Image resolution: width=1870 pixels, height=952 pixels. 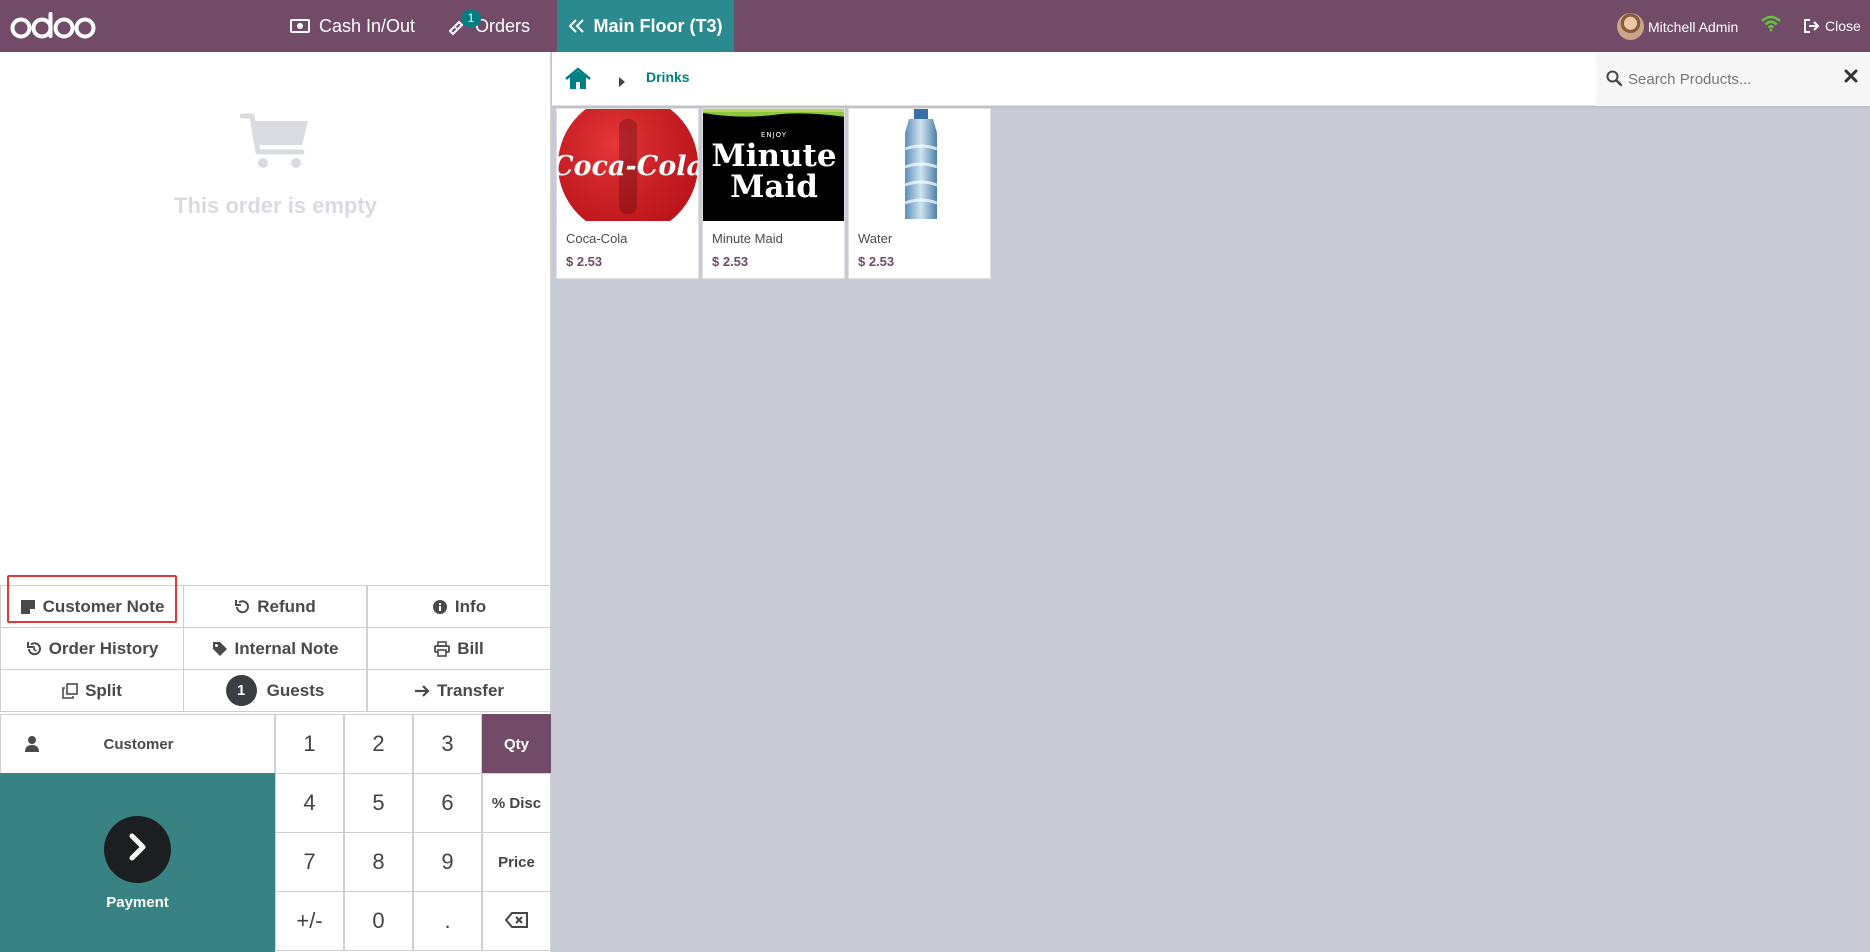 I want to click on orders-button: 1 Orders, so click(x=488, y=26).